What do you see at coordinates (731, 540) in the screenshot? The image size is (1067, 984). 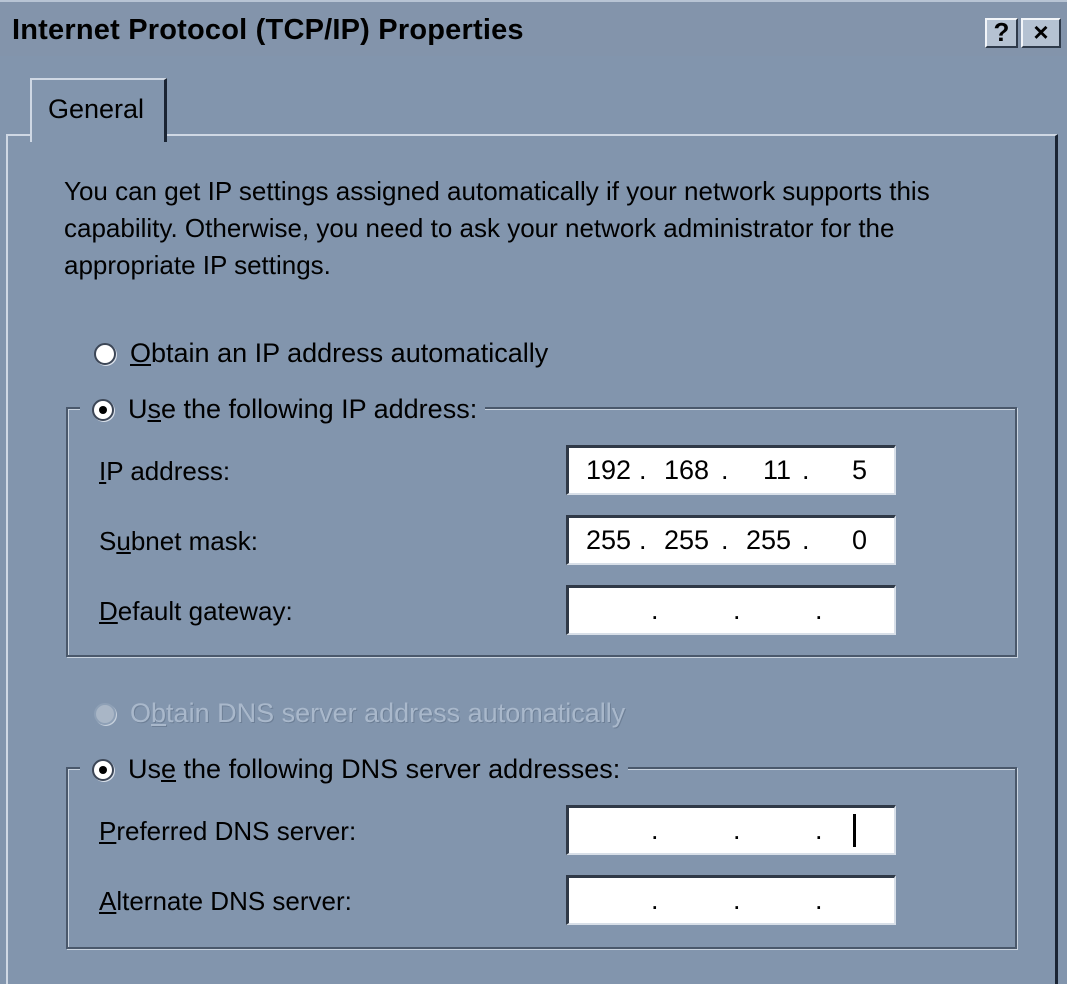 I see `subnet-mask-input: 255 . 255 . 255 . 0` at bounding box center [731, 540].